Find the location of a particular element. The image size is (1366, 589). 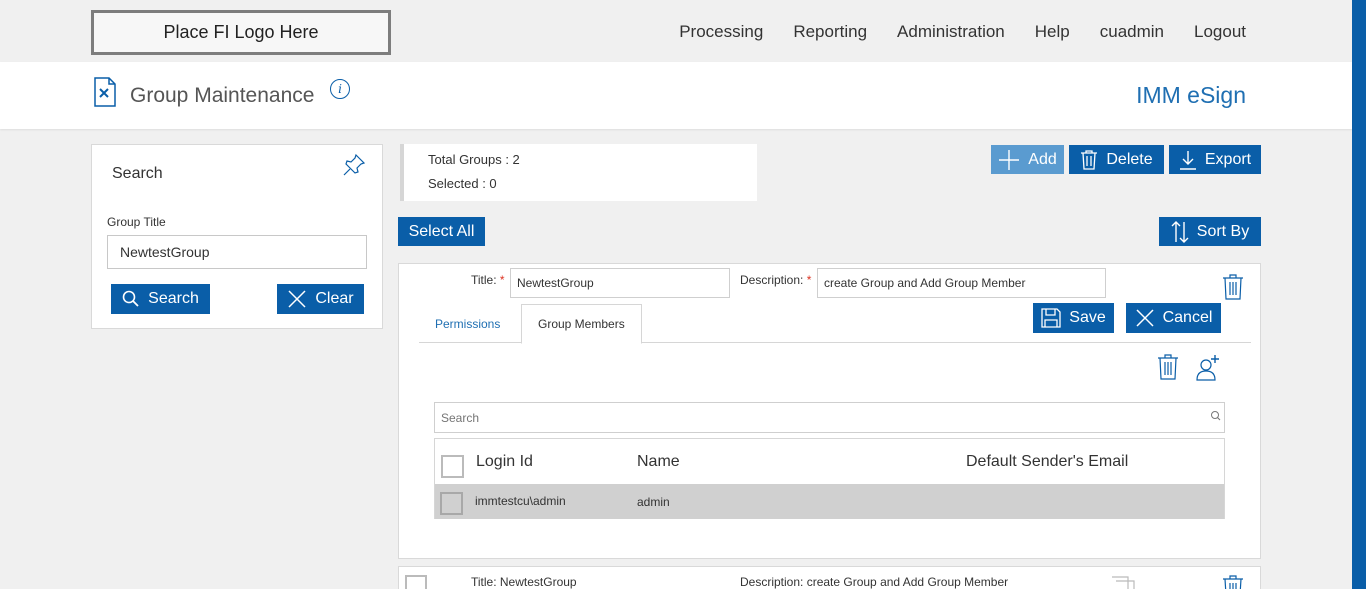

copy-icon is located at coordinates (1123, 582).